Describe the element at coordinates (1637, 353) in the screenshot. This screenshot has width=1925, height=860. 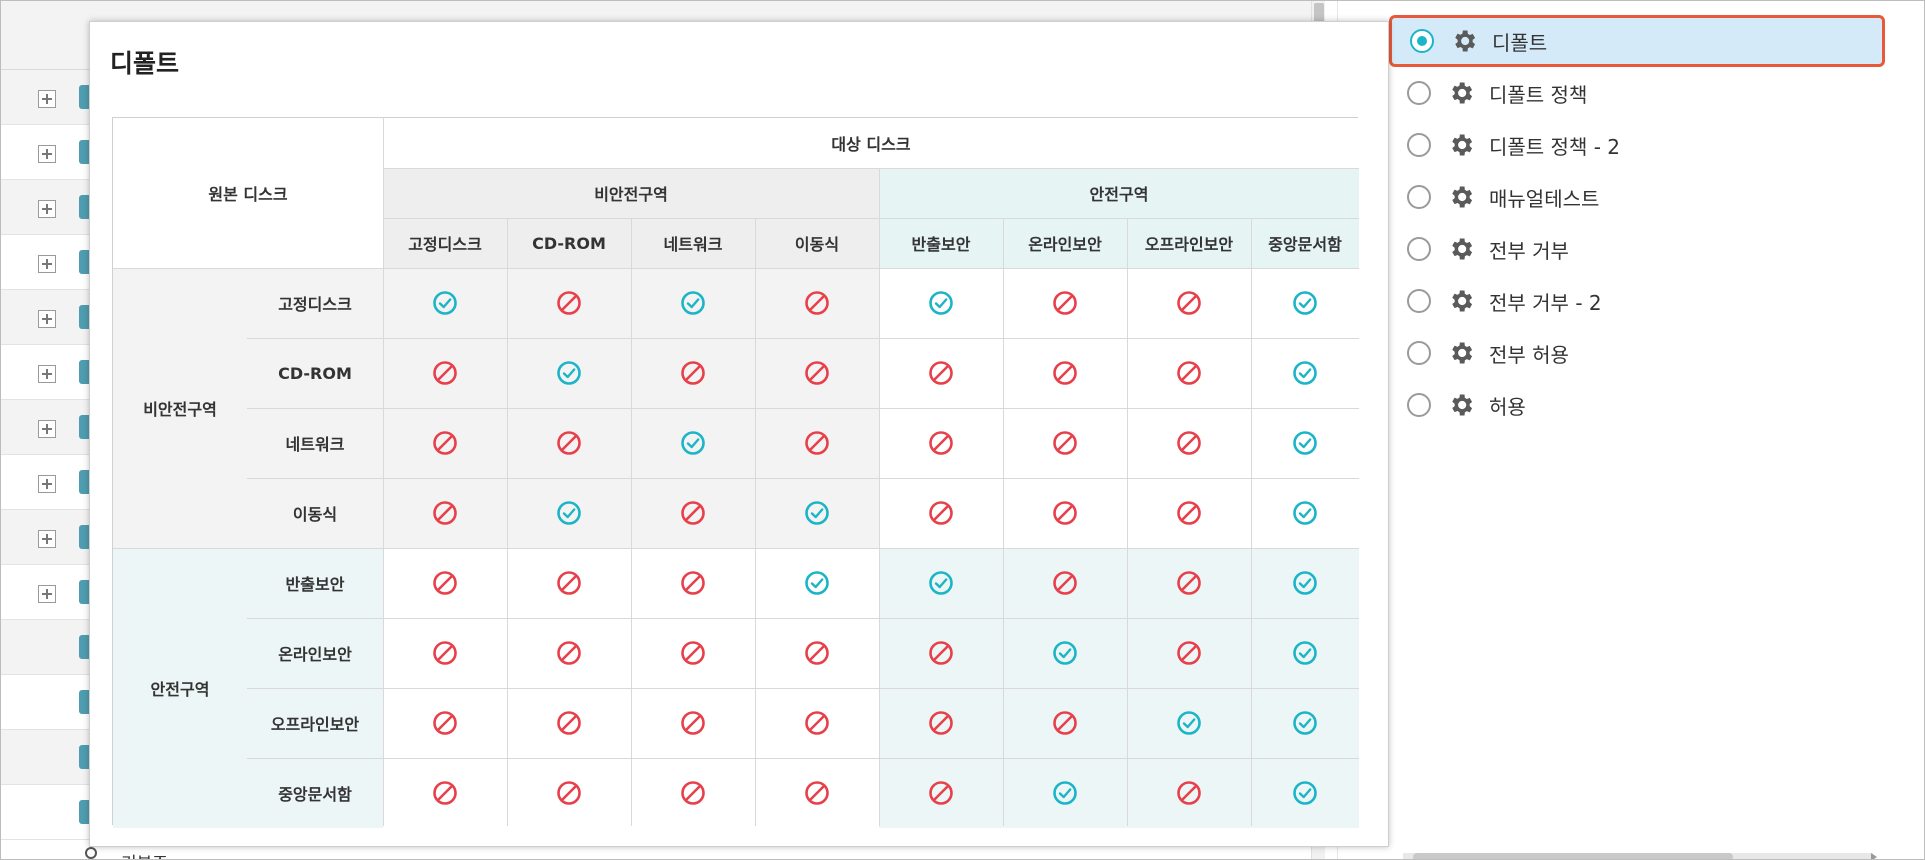
I see `policy-item: 전부 허용` at that location.